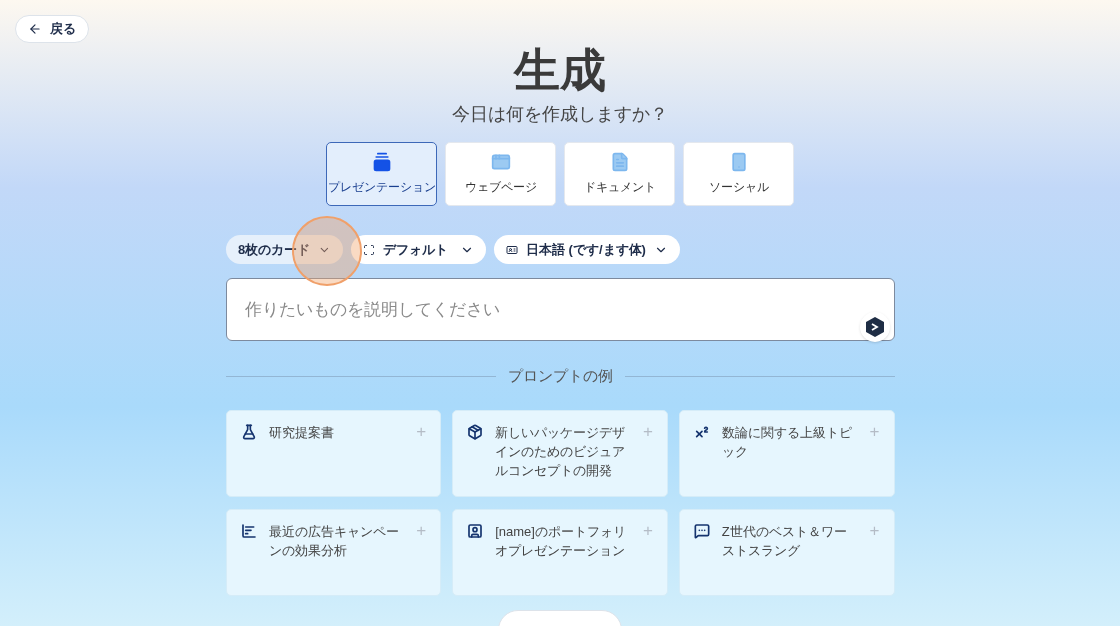 This screenshot has width=1120, height=626. What do you see at coordinates (561, 541) in the screenshot?
I see `example-text: [name]のポートフォリオプレゼンテーション` at bounding box center [561, 541].